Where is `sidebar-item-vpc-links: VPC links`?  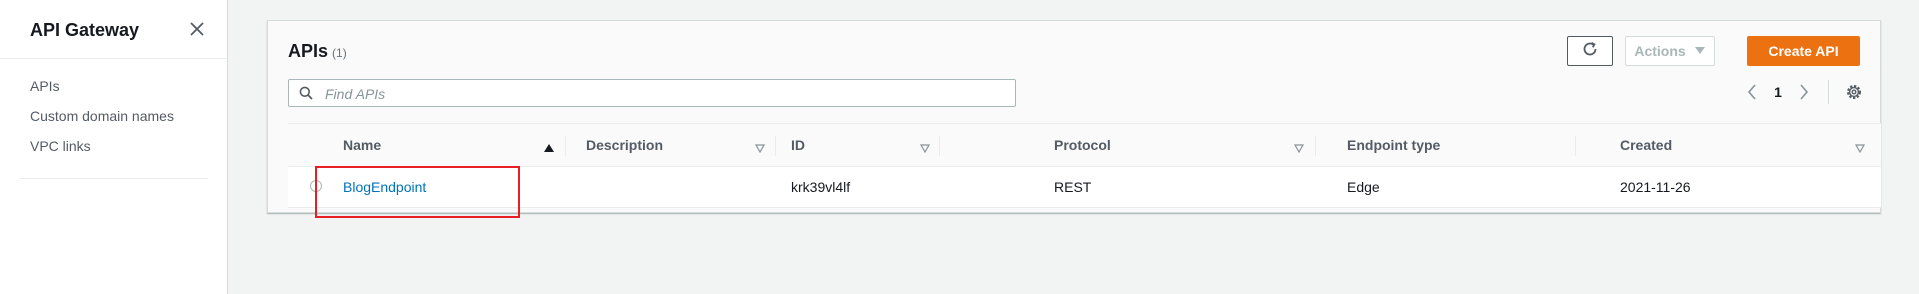 sidebar-item-vpc-links: VPC links is located at coordinates (102, 151).